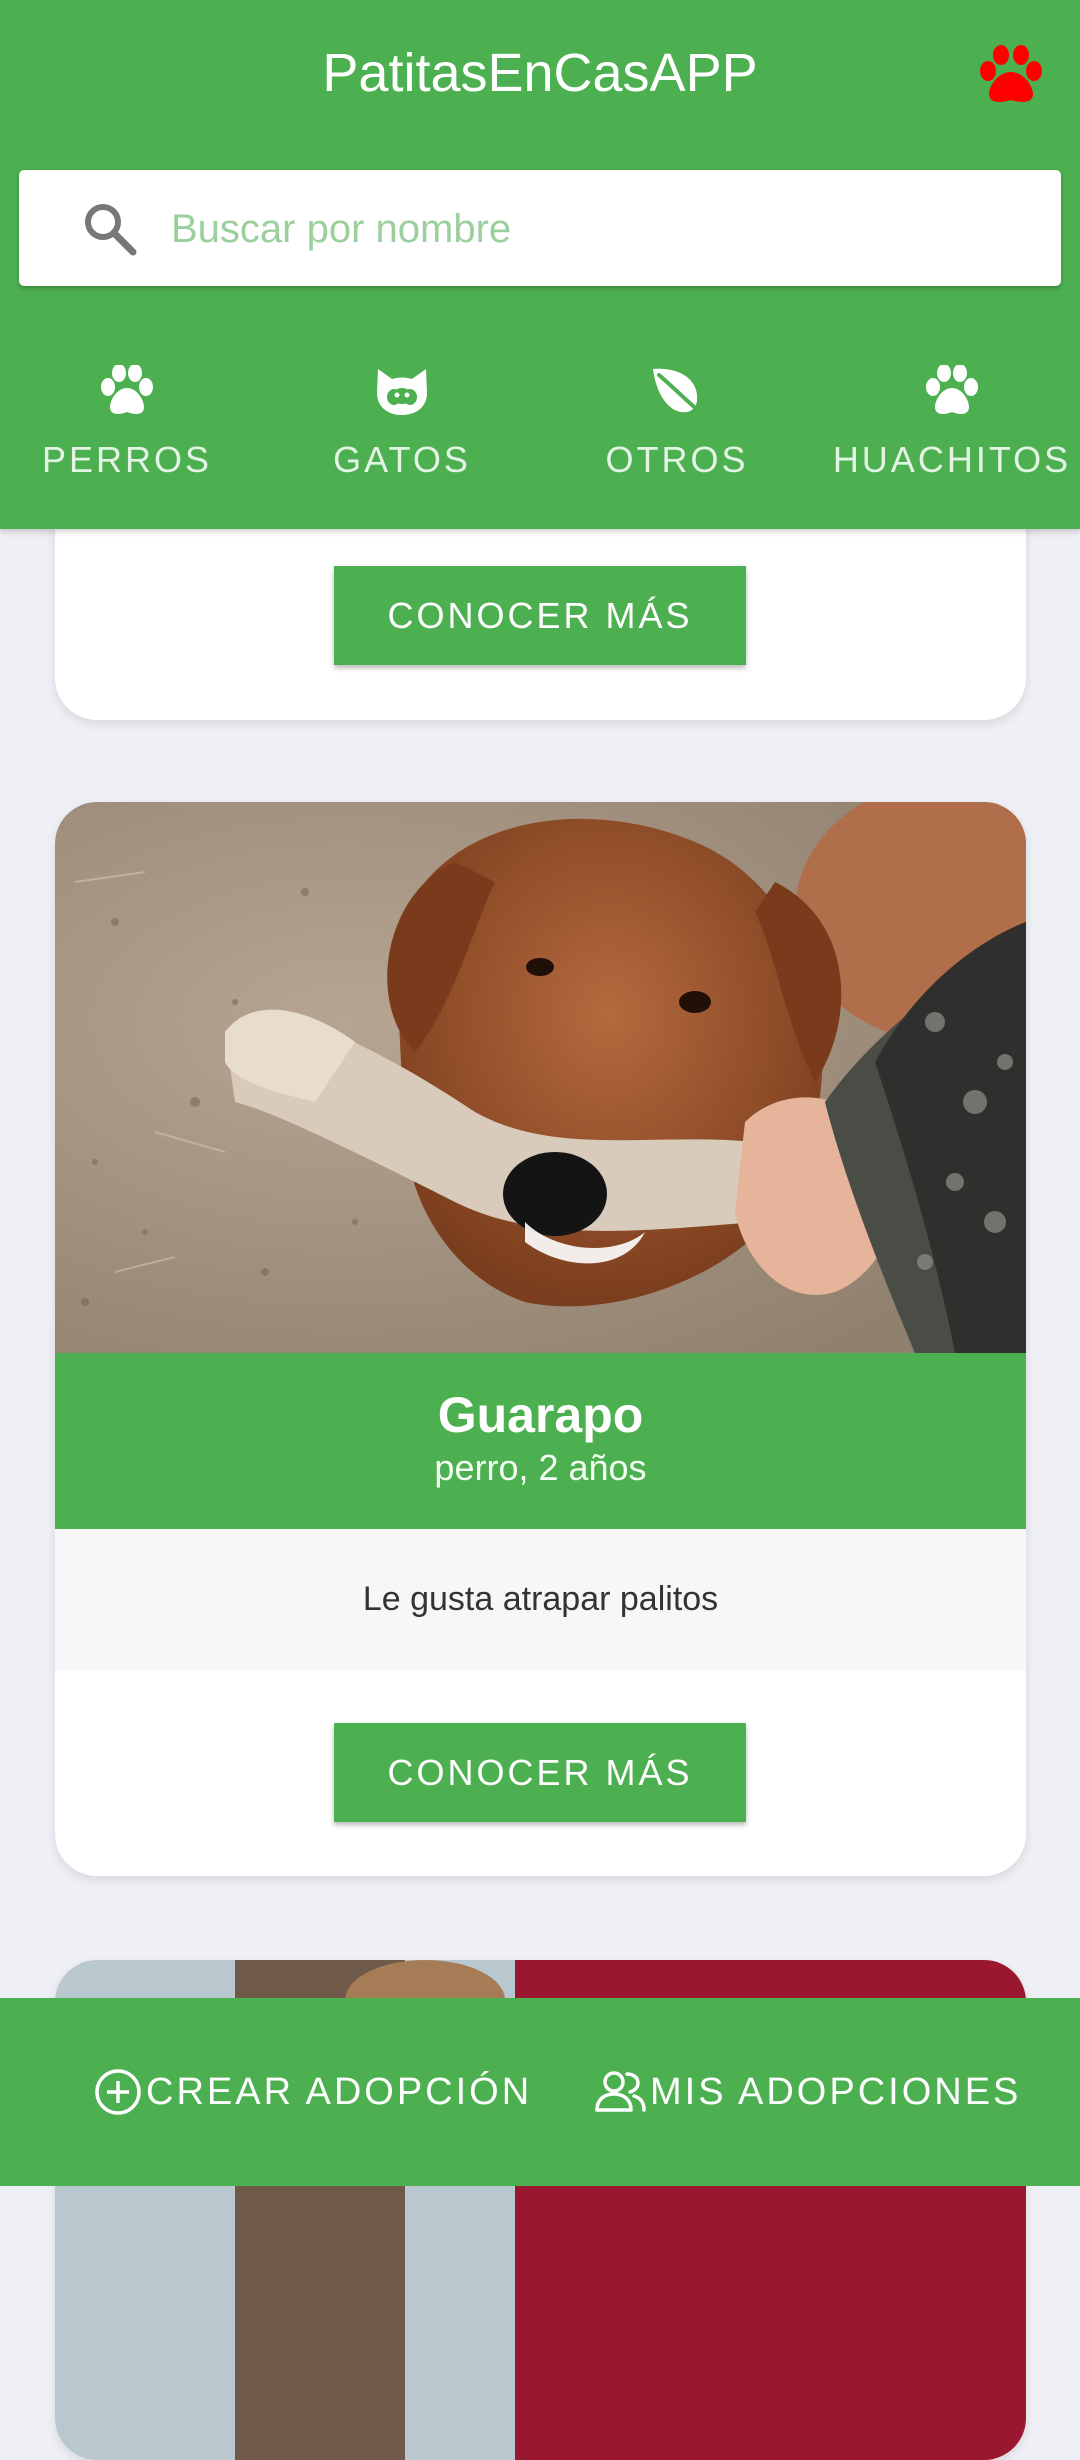 The image size is (1080, 2460). Describe the element at coordinates (952, 435) in the screenshot. I see `category-tab-huachitos: HUACHITOS` at that location.